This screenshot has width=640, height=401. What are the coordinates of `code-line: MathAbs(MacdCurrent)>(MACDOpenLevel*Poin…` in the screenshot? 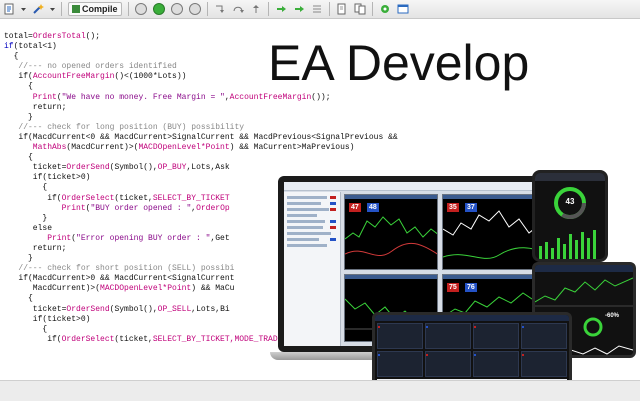 It's located at (179, 148).